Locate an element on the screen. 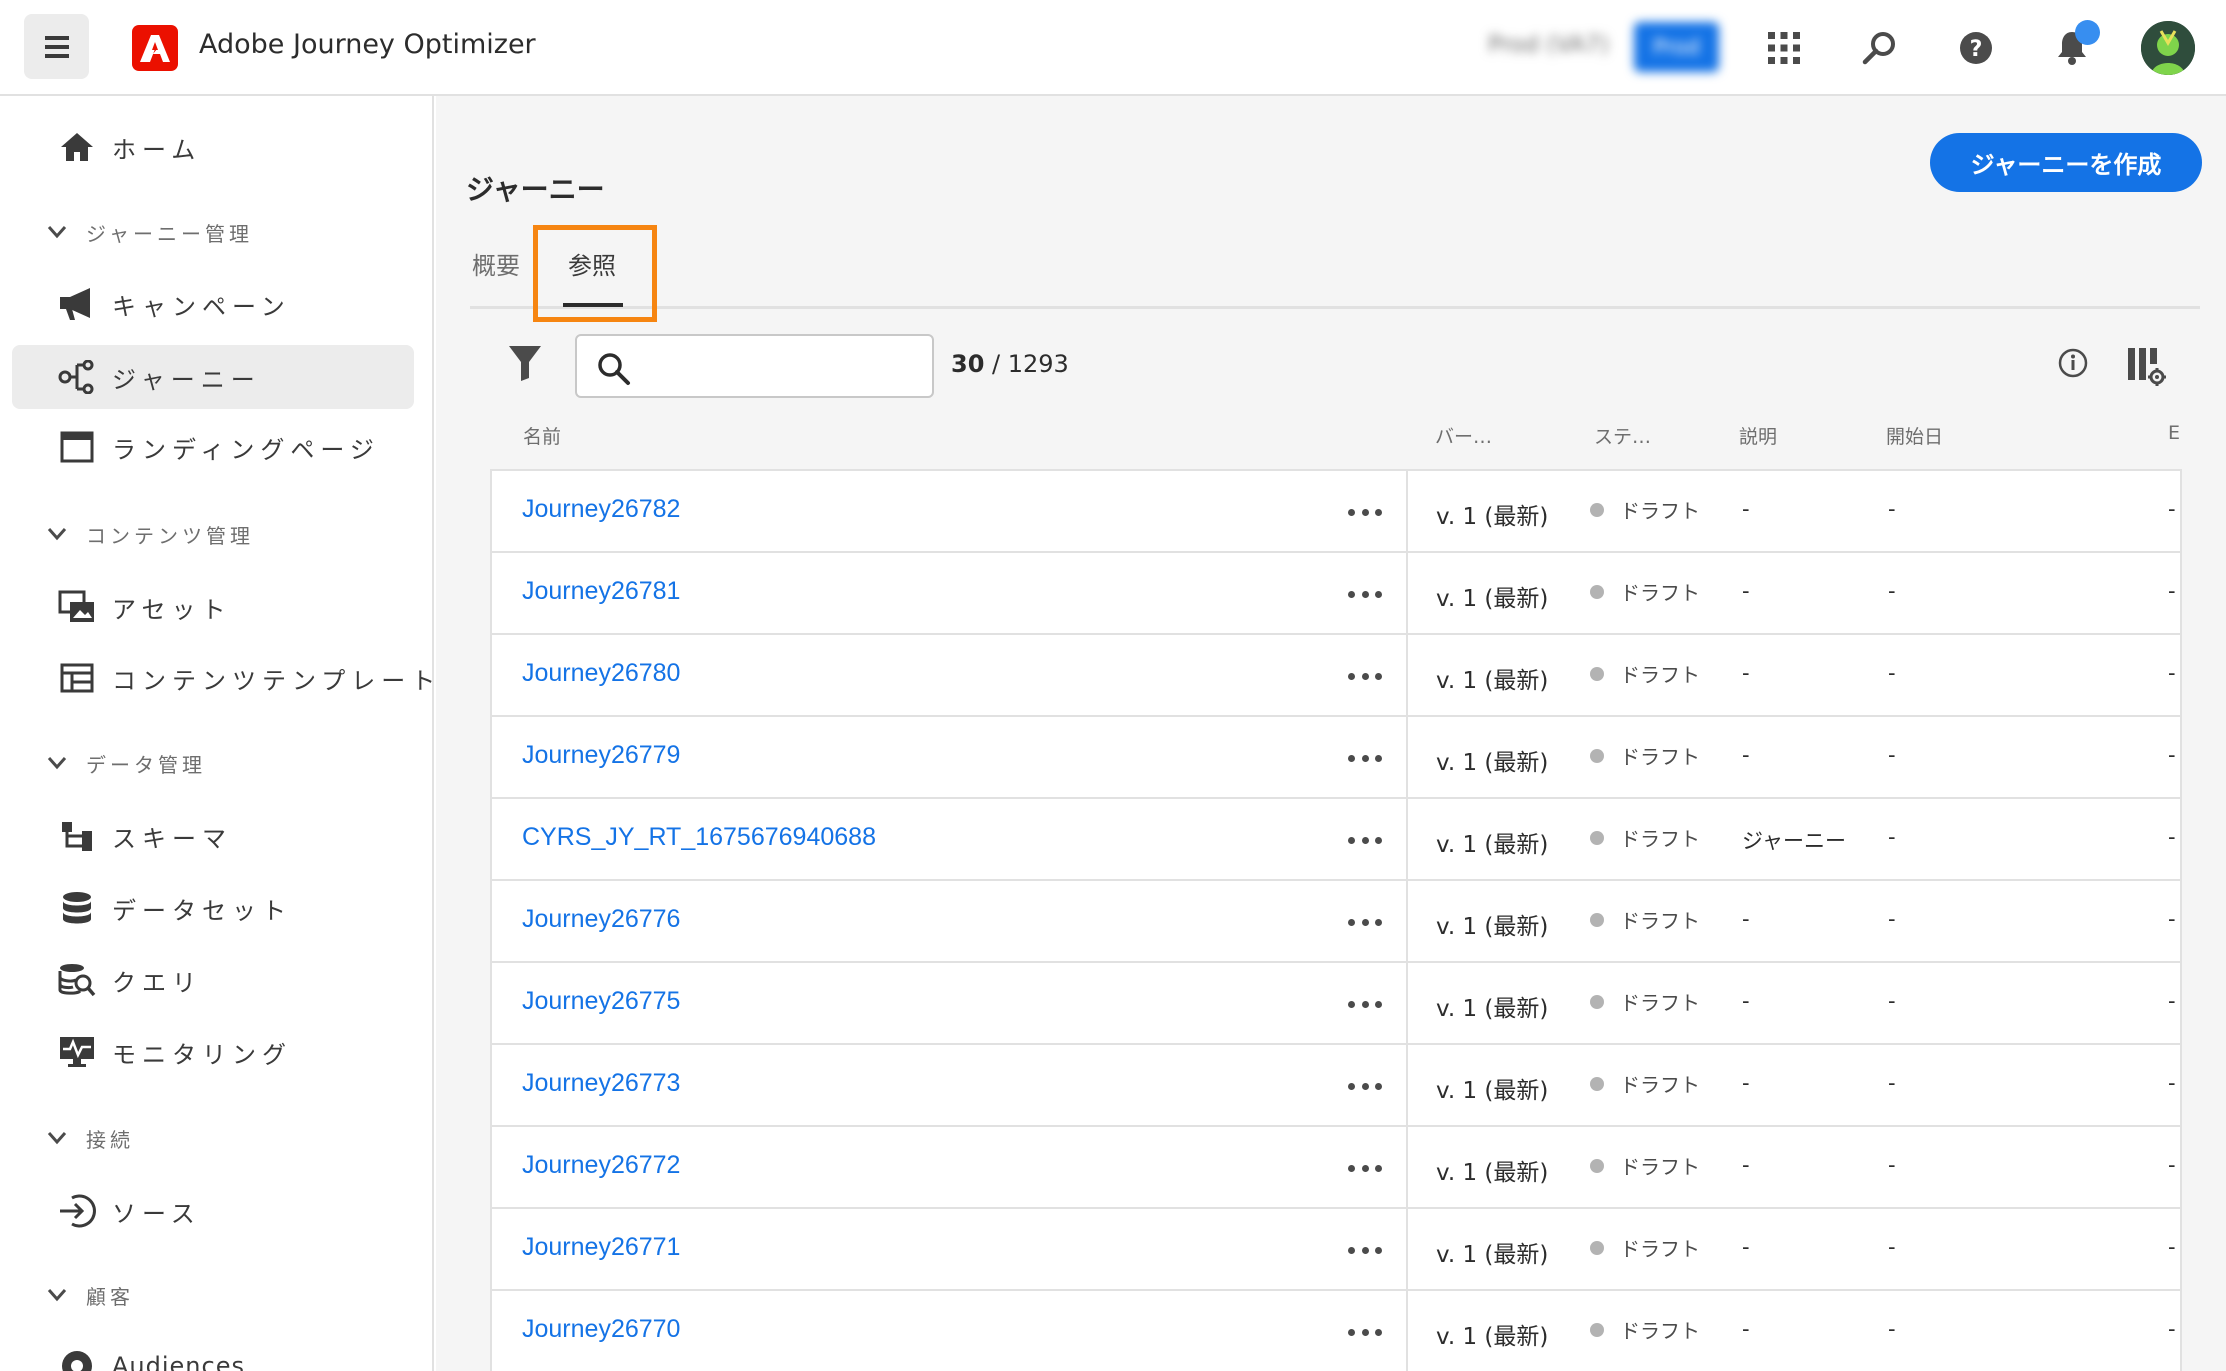 The image size is (2226, 1371). section-customers: 顧客 is located at coordinates (89, 1295).